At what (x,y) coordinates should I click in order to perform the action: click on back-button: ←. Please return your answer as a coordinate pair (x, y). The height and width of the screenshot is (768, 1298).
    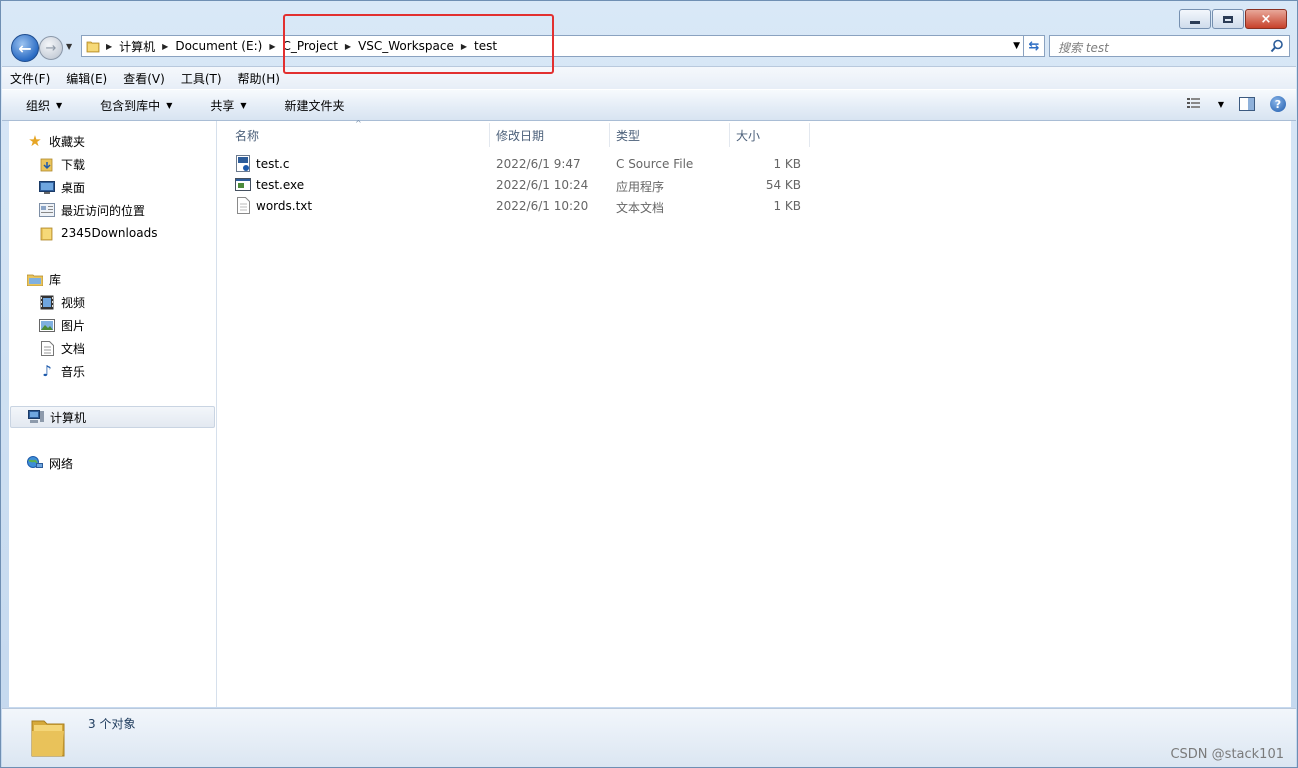
    Looking at the image, I should click on (25, 48).